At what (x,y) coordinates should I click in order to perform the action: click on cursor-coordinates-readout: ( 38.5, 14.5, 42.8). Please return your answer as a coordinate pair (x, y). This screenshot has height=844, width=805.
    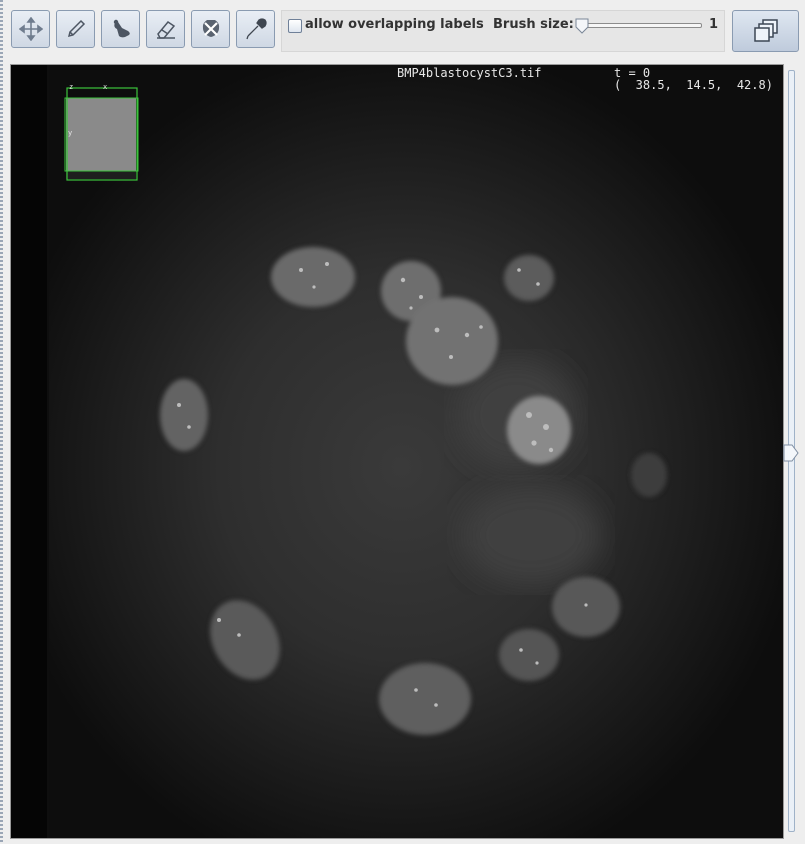
    Looking at the image, I should click on (693, 85).